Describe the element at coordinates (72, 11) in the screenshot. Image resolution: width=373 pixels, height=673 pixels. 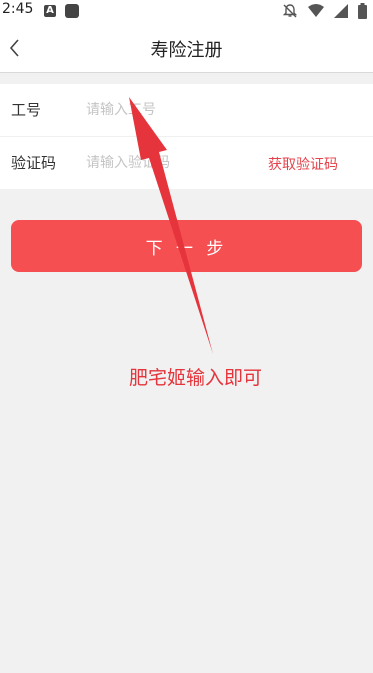
I see `notification-app-icon` at that location.